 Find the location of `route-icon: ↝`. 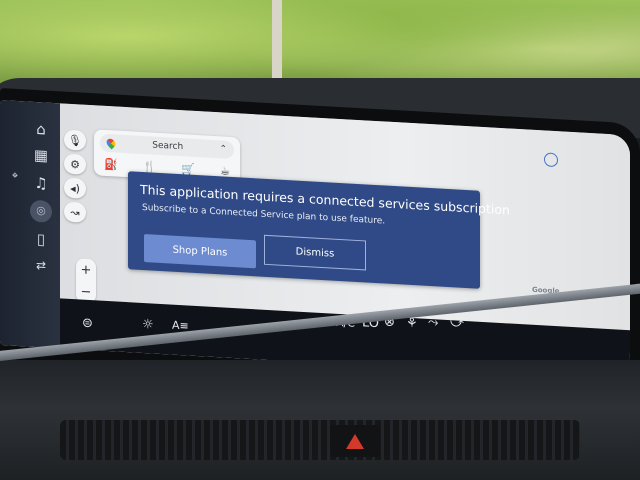

route-icon: ↝ is located at coordinates (75, 212).